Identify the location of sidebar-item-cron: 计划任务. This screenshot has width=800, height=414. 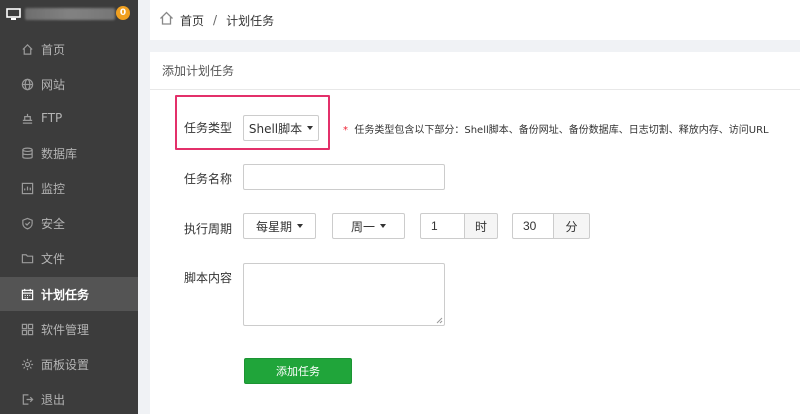
(69, 294).